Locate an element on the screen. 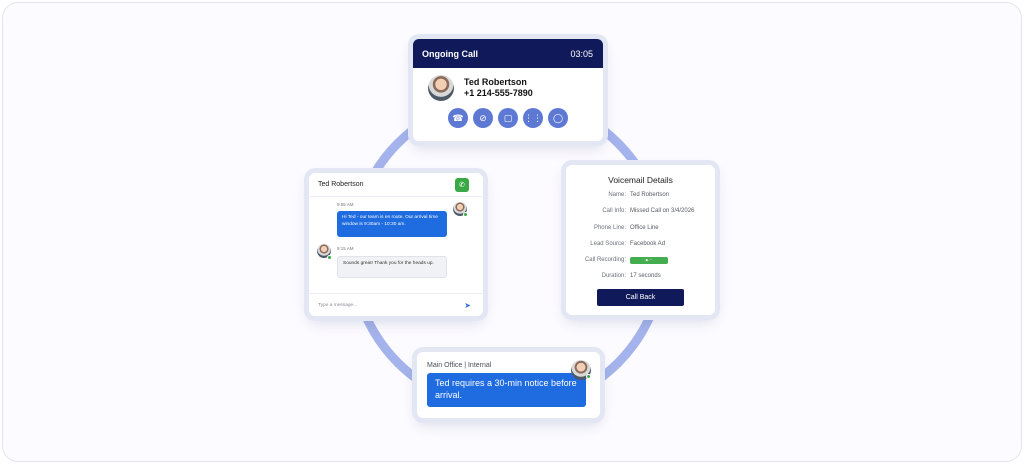 The image size is (1024, 464). channel-label: Main Office | Internal is located at coordinates (459, 365).